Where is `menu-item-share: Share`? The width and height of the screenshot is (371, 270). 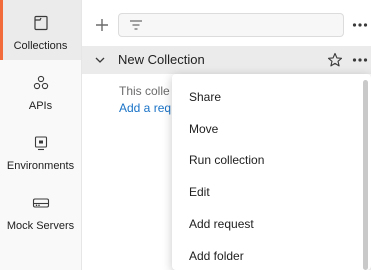
menu-item-share: Share is located at coordinates (267, 97).